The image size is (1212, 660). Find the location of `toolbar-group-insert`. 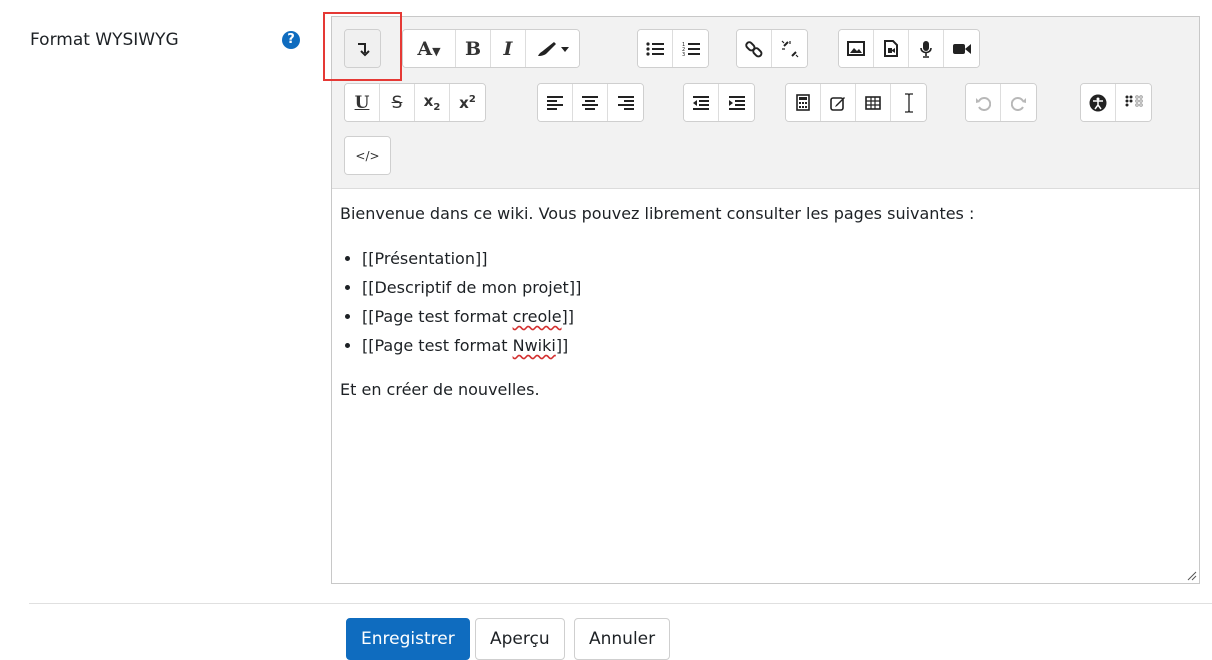

toolbar-group-insert is located at coordinates (856, 102).